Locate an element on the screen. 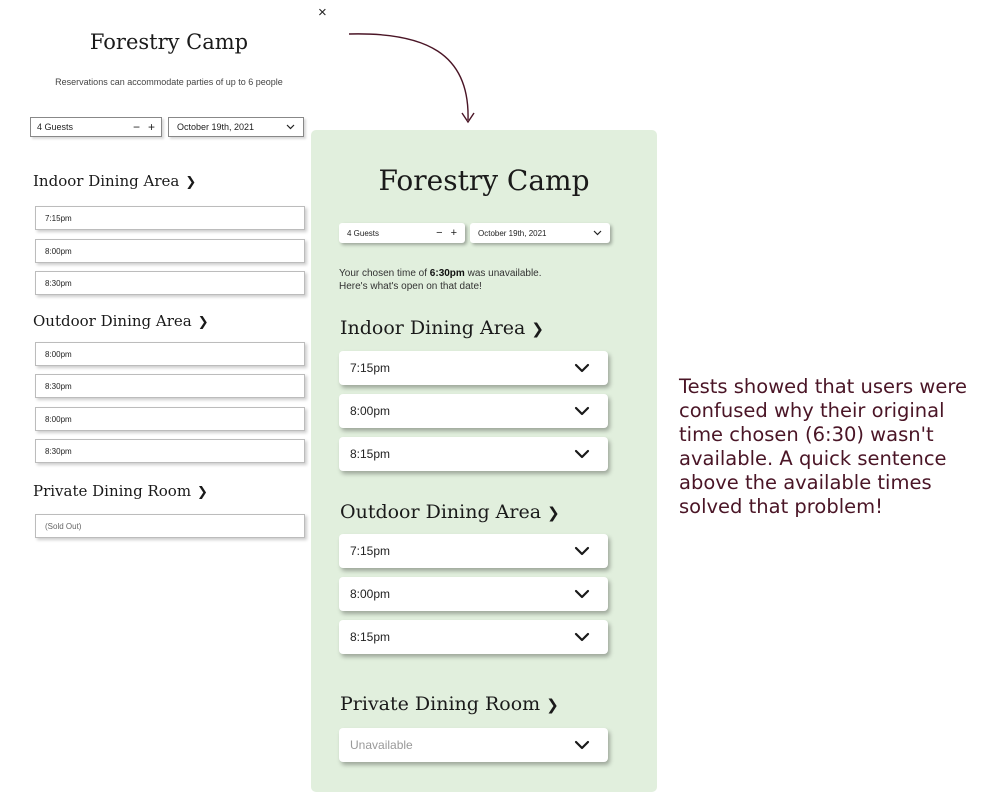  old-guest-stepper: 4 Guests − + is located at coordinates (96, 127).